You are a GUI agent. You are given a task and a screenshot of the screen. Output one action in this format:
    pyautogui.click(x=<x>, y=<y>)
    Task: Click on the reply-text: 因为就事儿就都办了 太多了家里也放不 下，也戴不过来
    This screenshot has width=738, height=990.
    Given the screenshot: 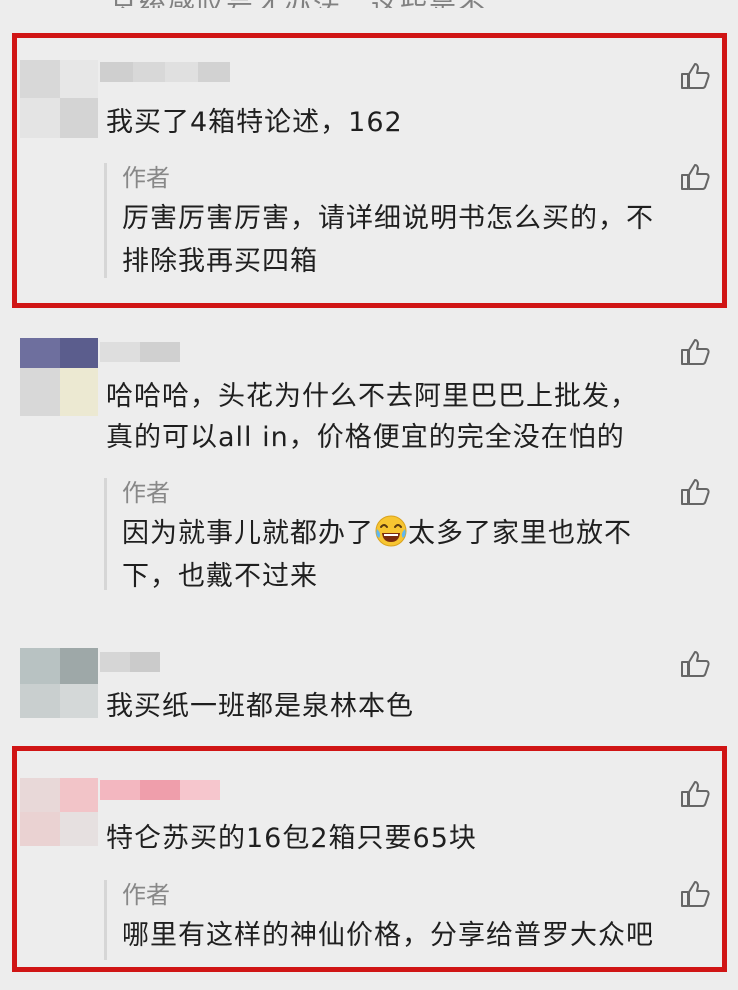 What is the action you would take?
    pyautogui.click(x=377, y=555)
    